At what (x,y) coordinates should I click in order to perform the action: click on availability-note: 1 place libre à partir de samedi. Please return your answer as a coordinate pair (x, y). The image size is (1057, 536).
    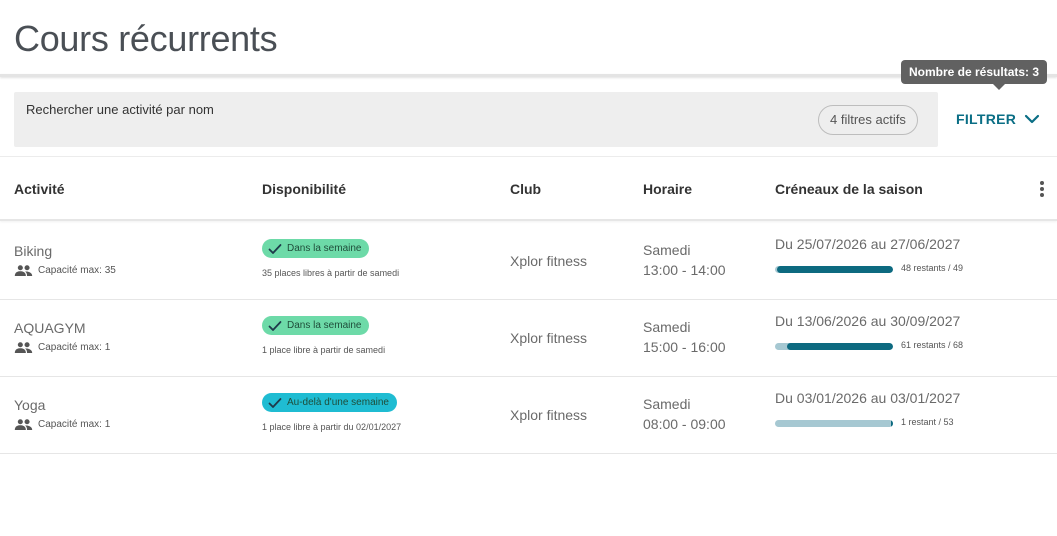
    Looking at the image, I should click on (324, 350).